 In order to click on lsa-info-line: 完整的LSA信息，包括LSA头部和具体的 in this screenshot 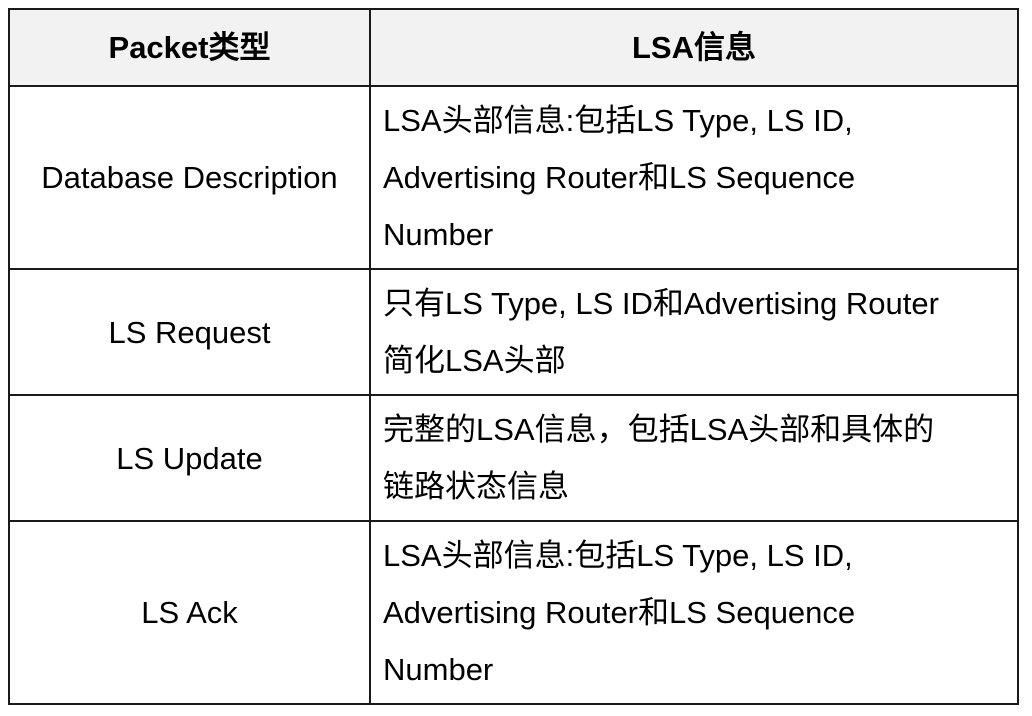, I will do `click(659, 429)`.